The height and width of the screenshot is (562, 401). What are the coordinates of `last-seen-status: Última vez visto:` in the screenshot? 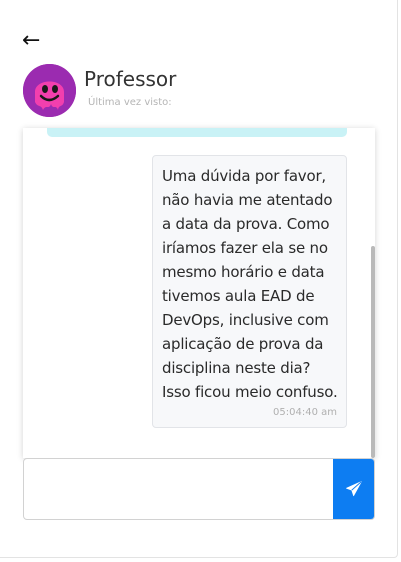 It's located at (130, 102).